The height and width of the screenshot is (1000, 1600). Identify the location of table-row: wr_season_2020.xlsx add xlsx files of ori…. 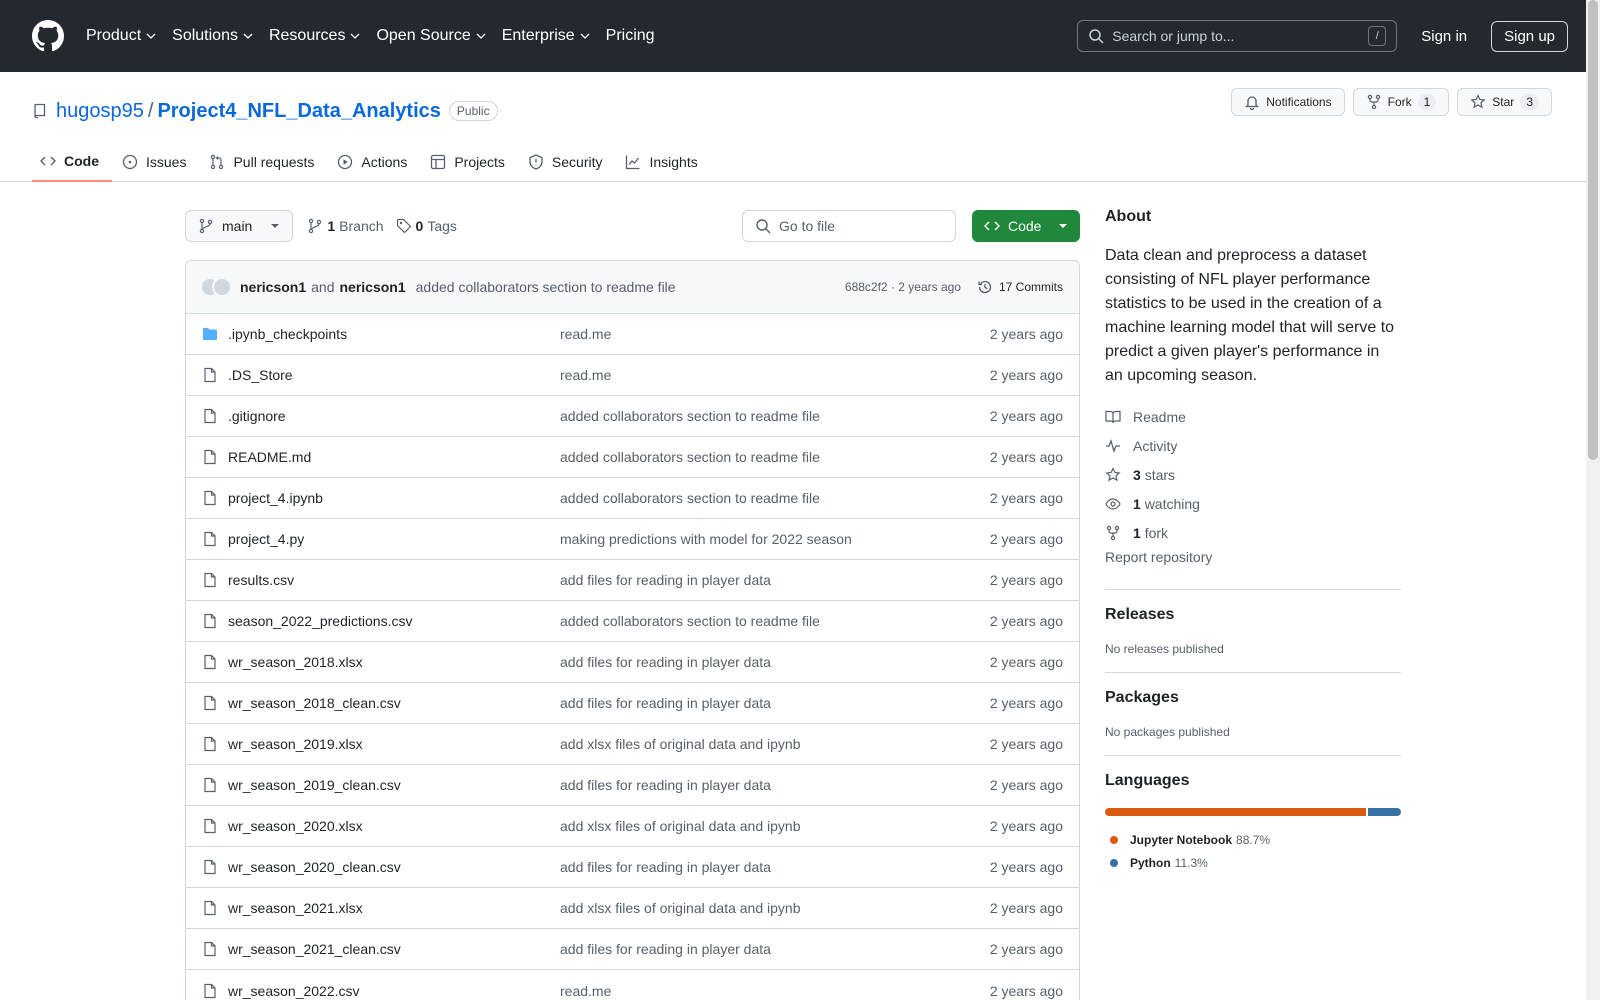
(632, 826).